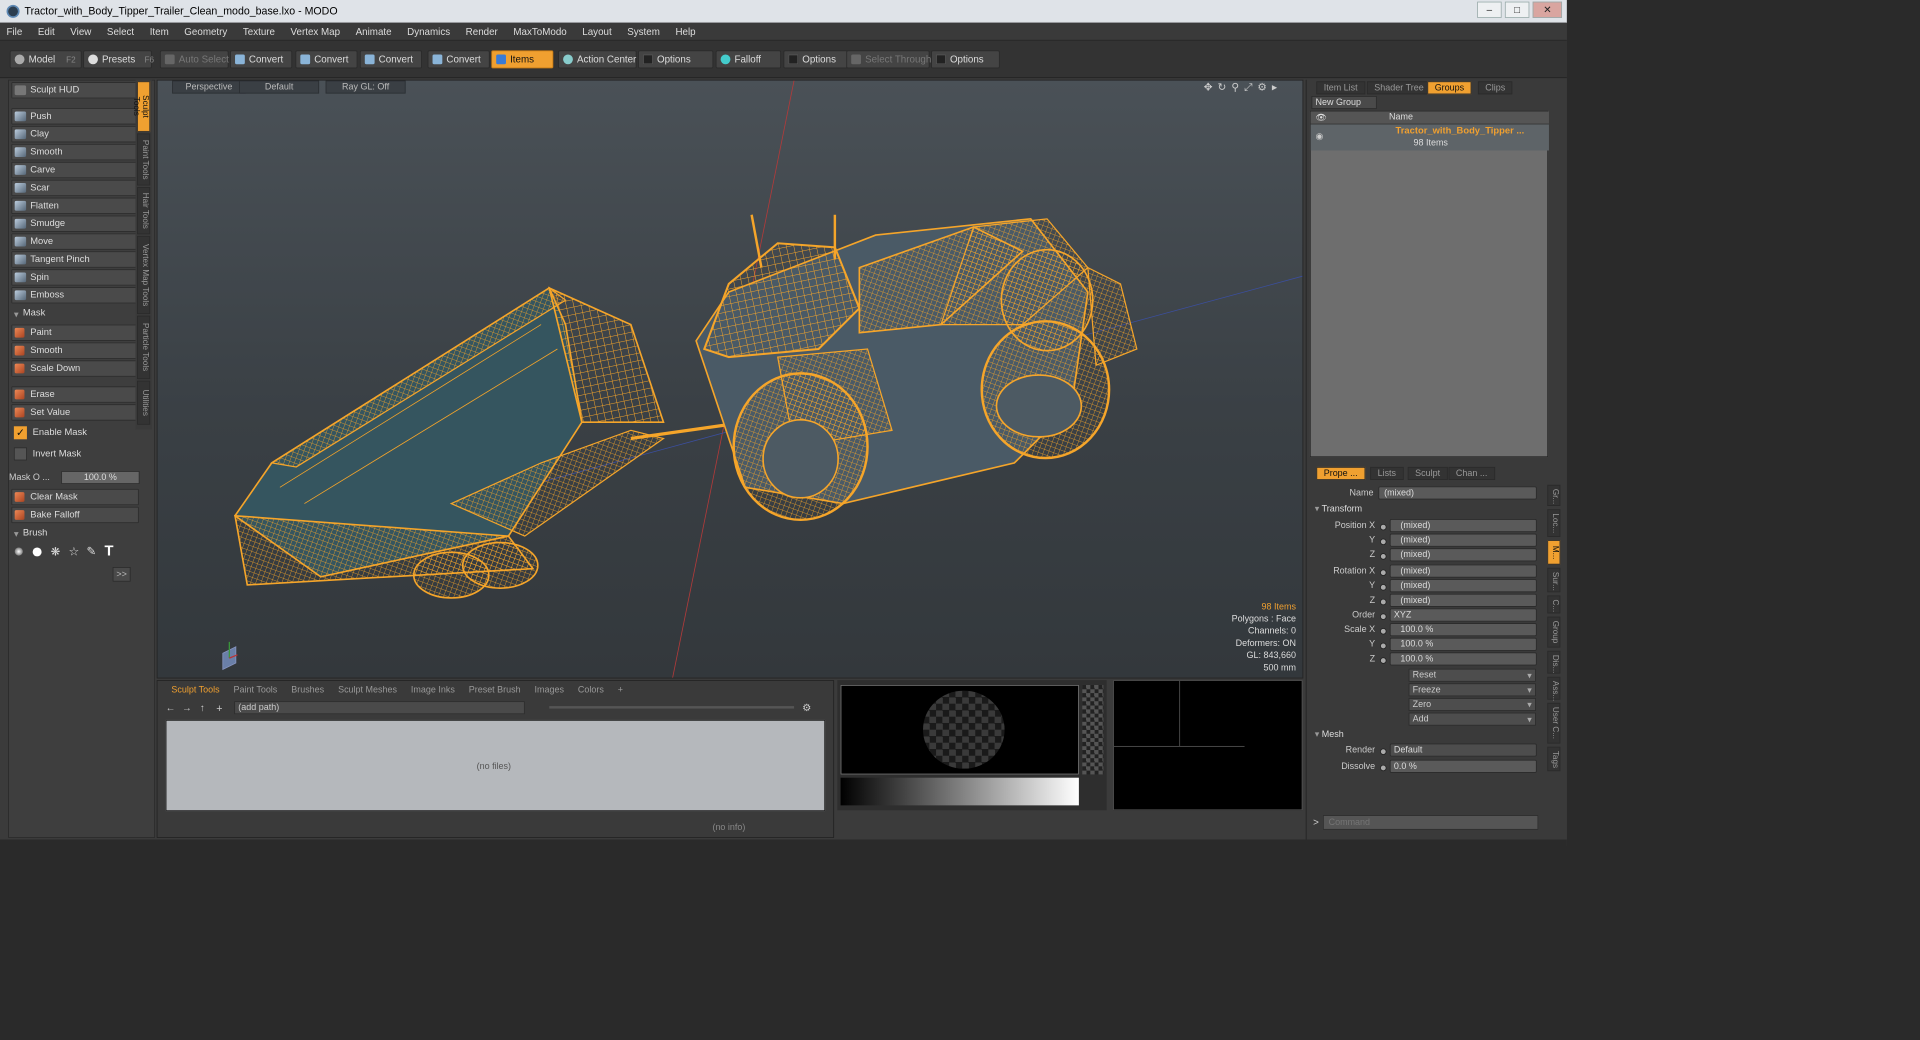 The height and width of the screenshot is (1040, 1920). I want to click on mask-erase-button: Erase, so click(75, 394).